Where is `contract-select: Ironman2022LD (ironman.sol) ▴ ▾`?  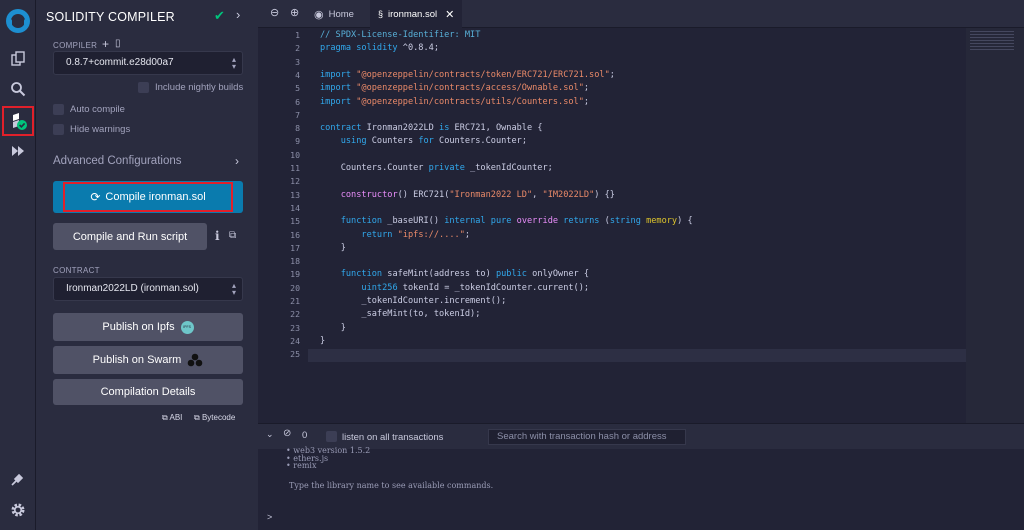 contract-select: Ironman2022LD (ironman.sol) ▴ ▾ is located at coordinates (148, 289).